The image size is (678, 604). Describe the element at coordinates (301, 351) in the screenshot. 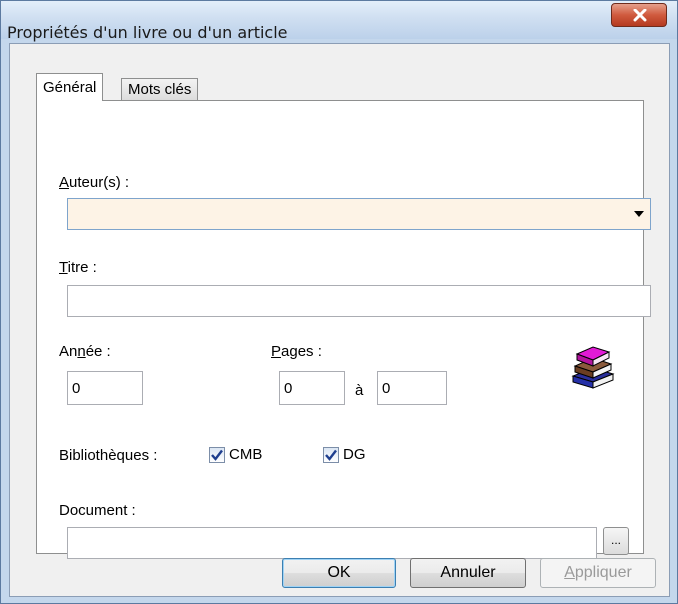

I see `pages-label-text: ages :` at that location.